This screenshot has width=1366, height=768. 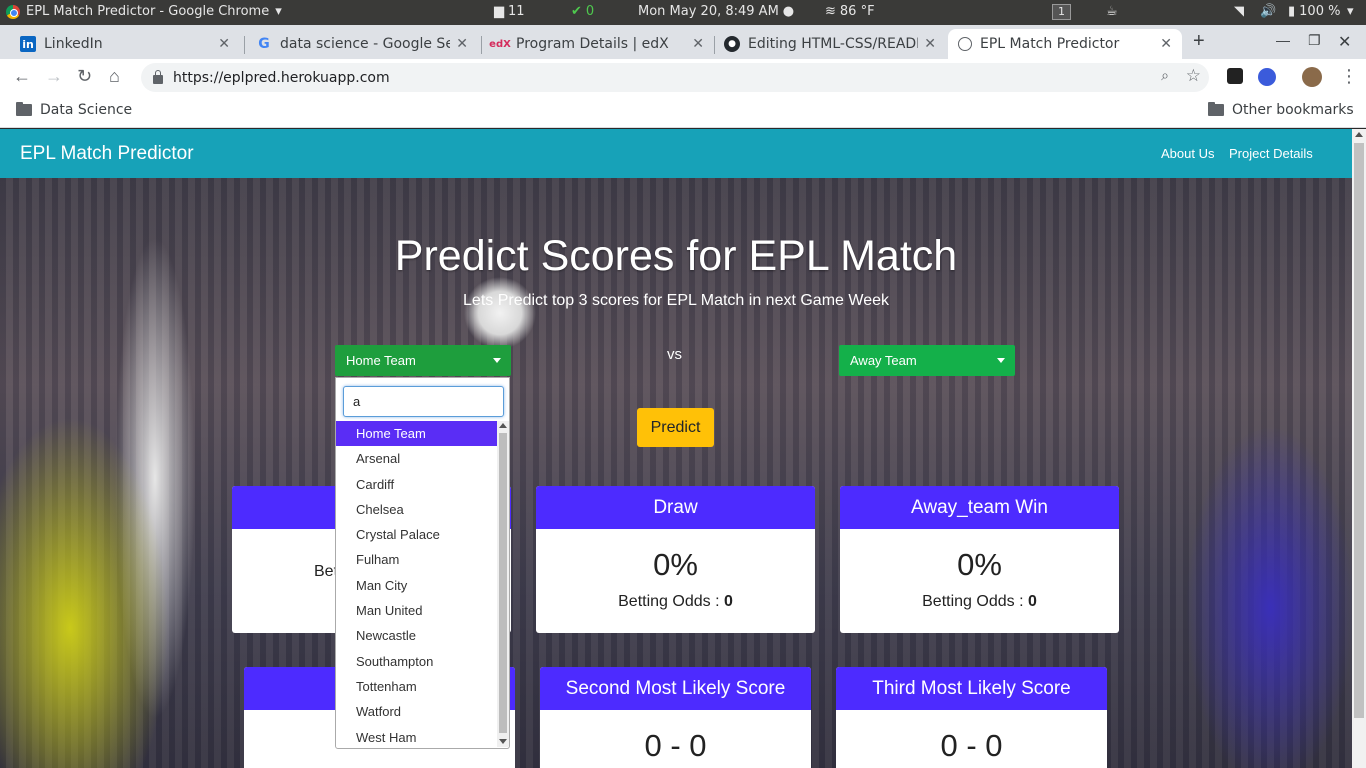 What do you see at coordinates (416, 484) in the screenshot?
I see `team-option: Cardiff` at bounding box center [416, 484].